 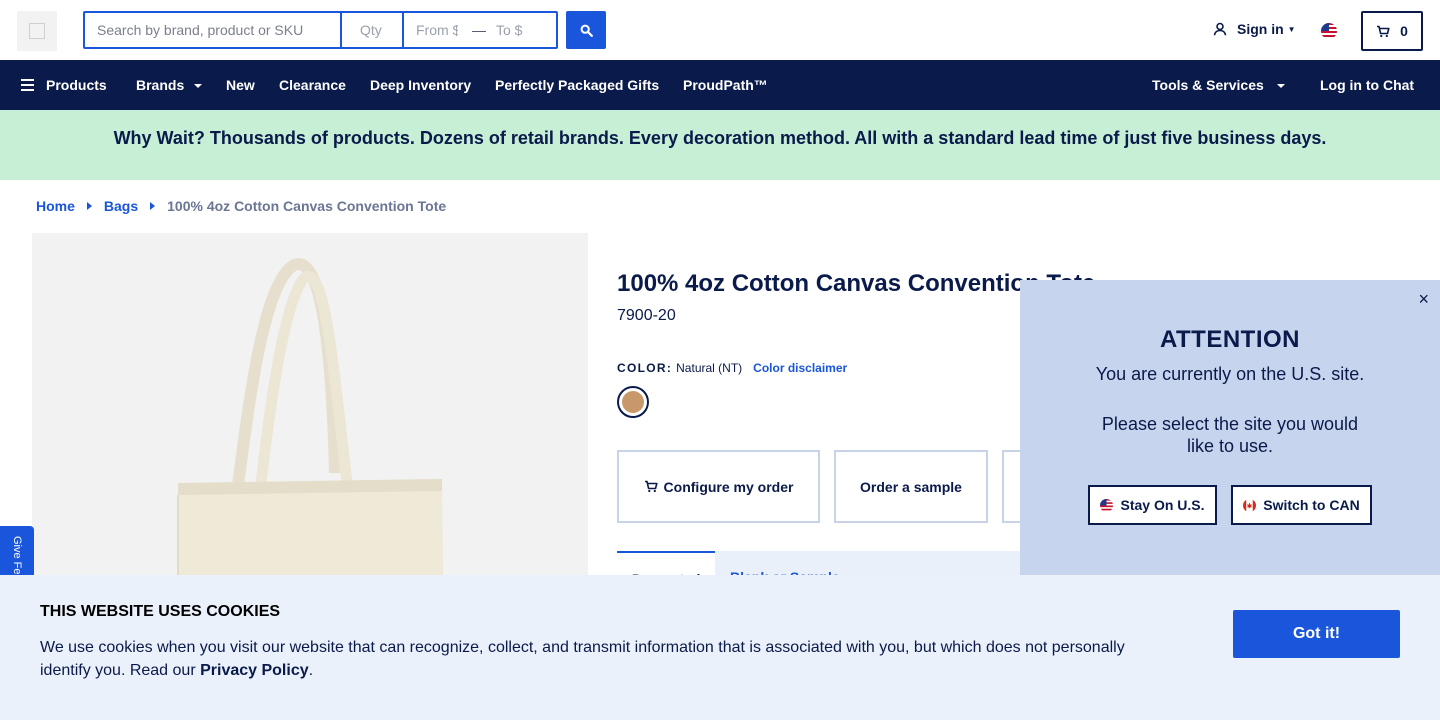 I want to click on site-logo, so click(x=37, y=31).